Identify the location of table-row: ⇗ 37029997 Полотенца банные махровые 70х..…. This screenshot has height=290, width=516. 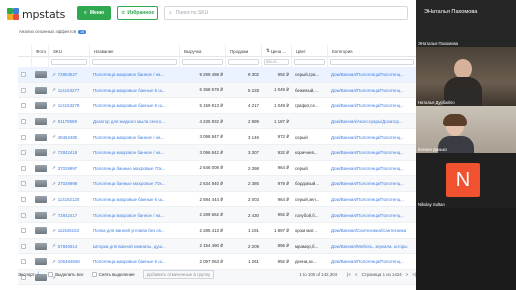
(217, 169).